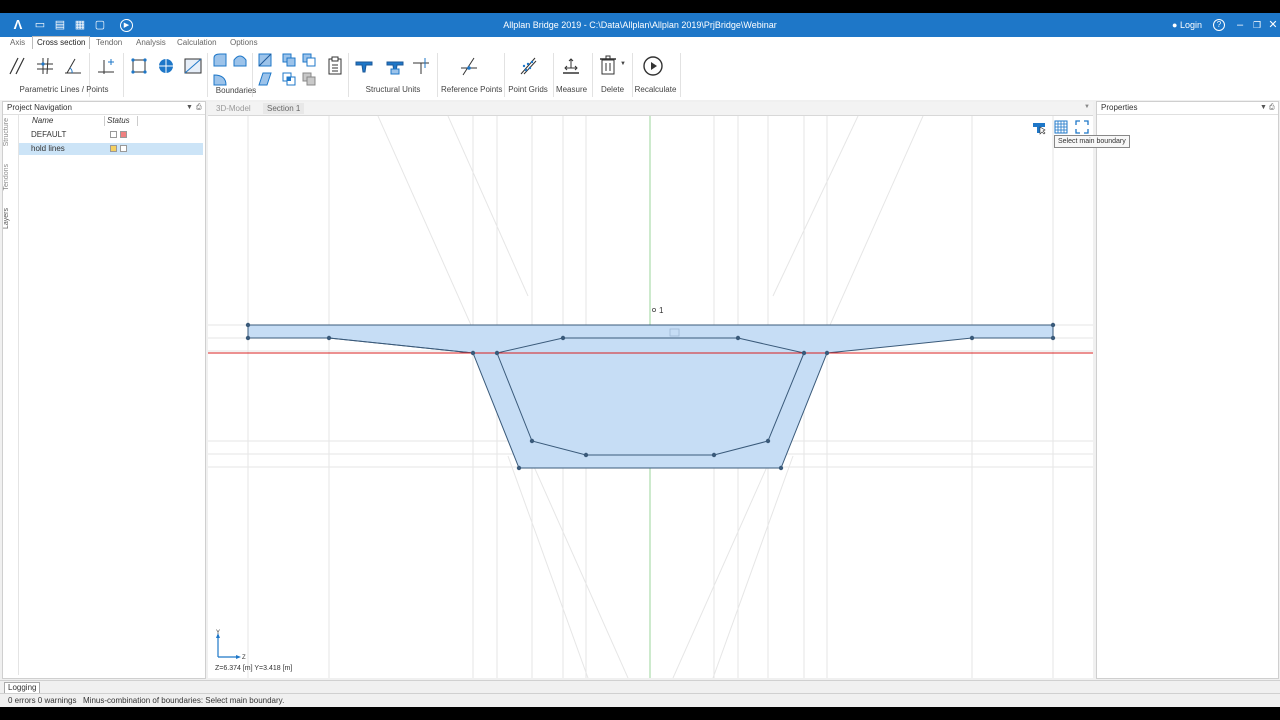  What do you see at coordinates (220, 79) in the screenshot?
I see `boundary-round-icon` at bounding box center [220, 79].